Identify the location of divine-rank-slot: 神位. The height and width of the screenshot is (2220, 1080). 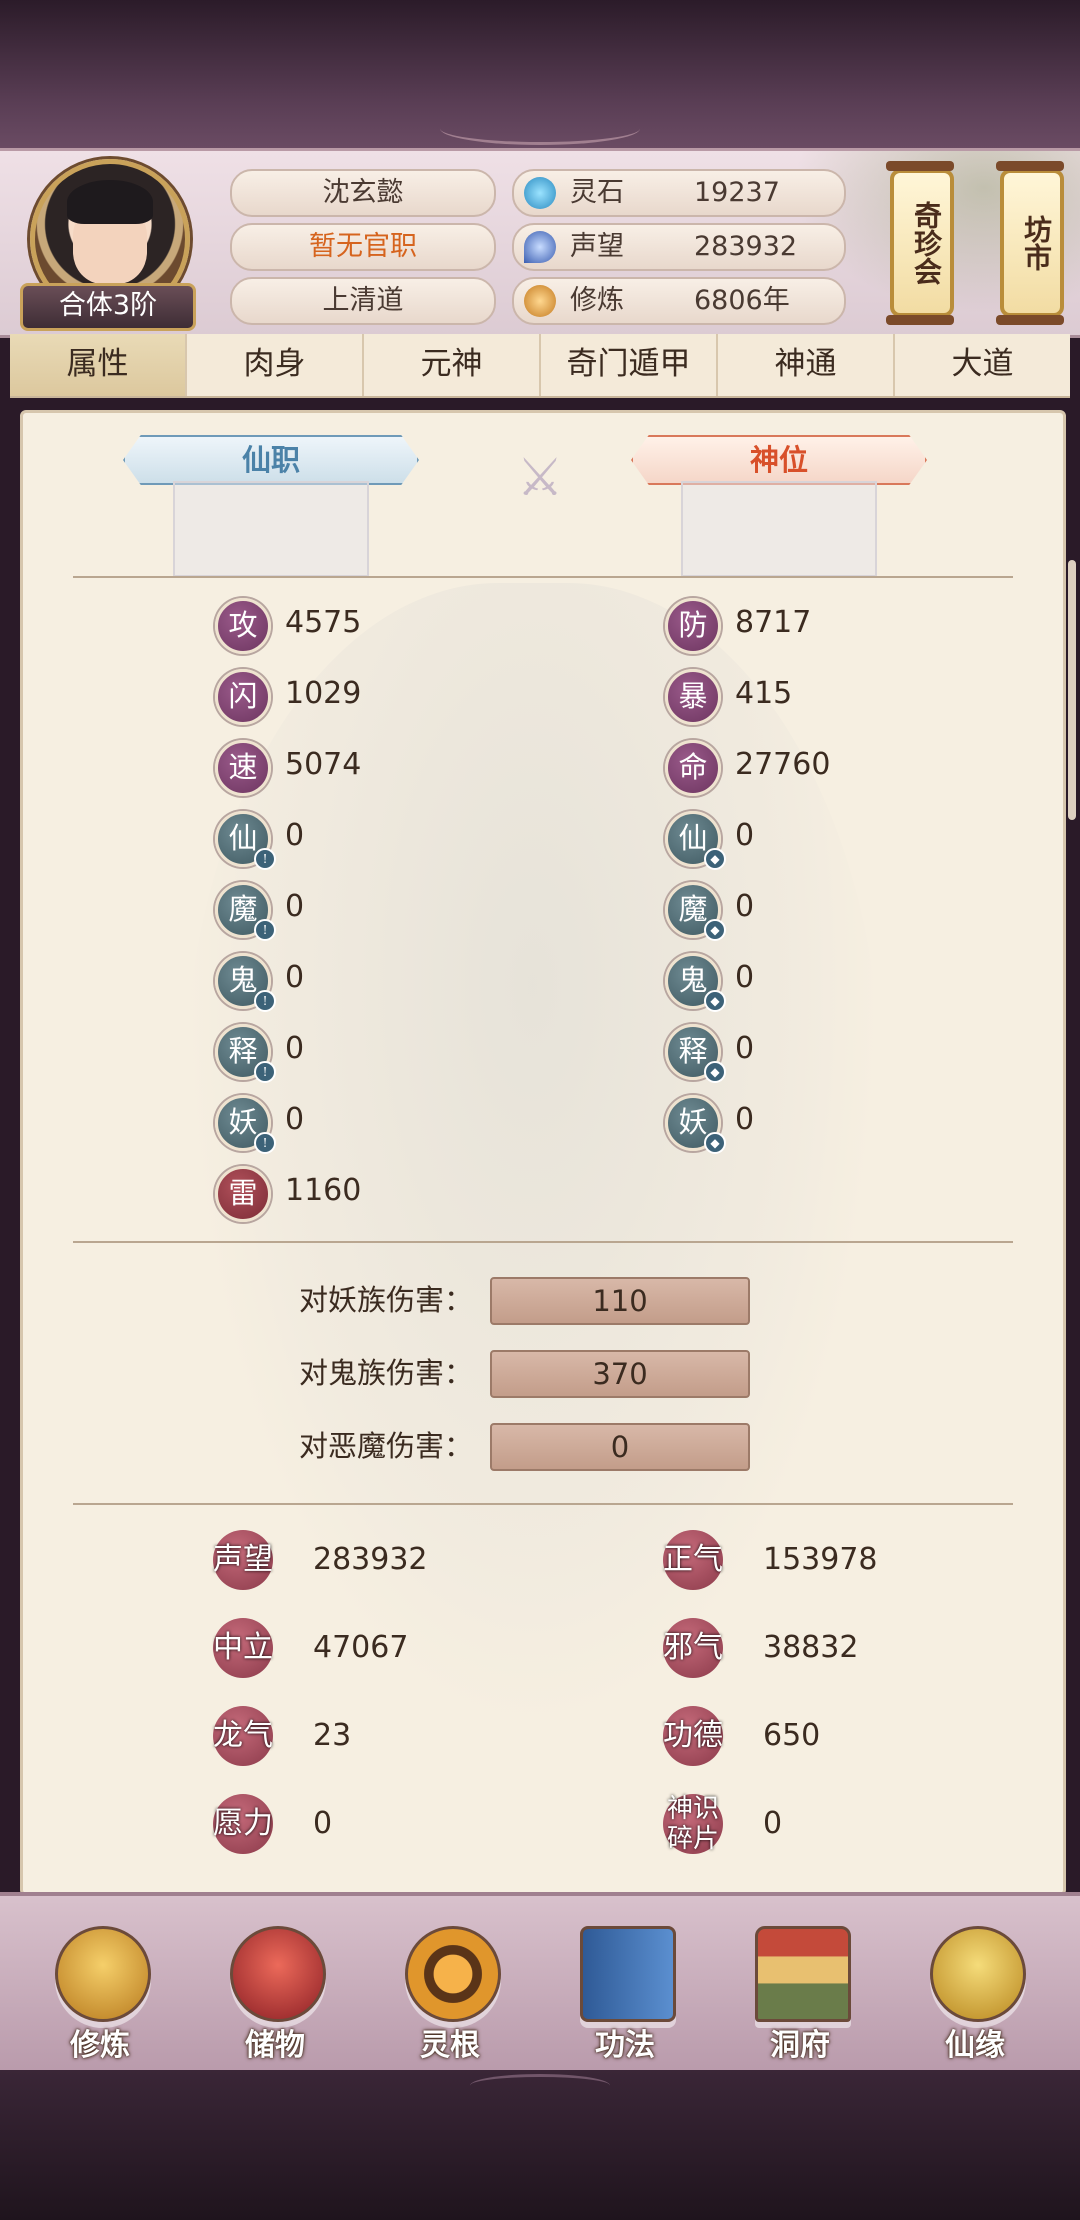
(779, 506).